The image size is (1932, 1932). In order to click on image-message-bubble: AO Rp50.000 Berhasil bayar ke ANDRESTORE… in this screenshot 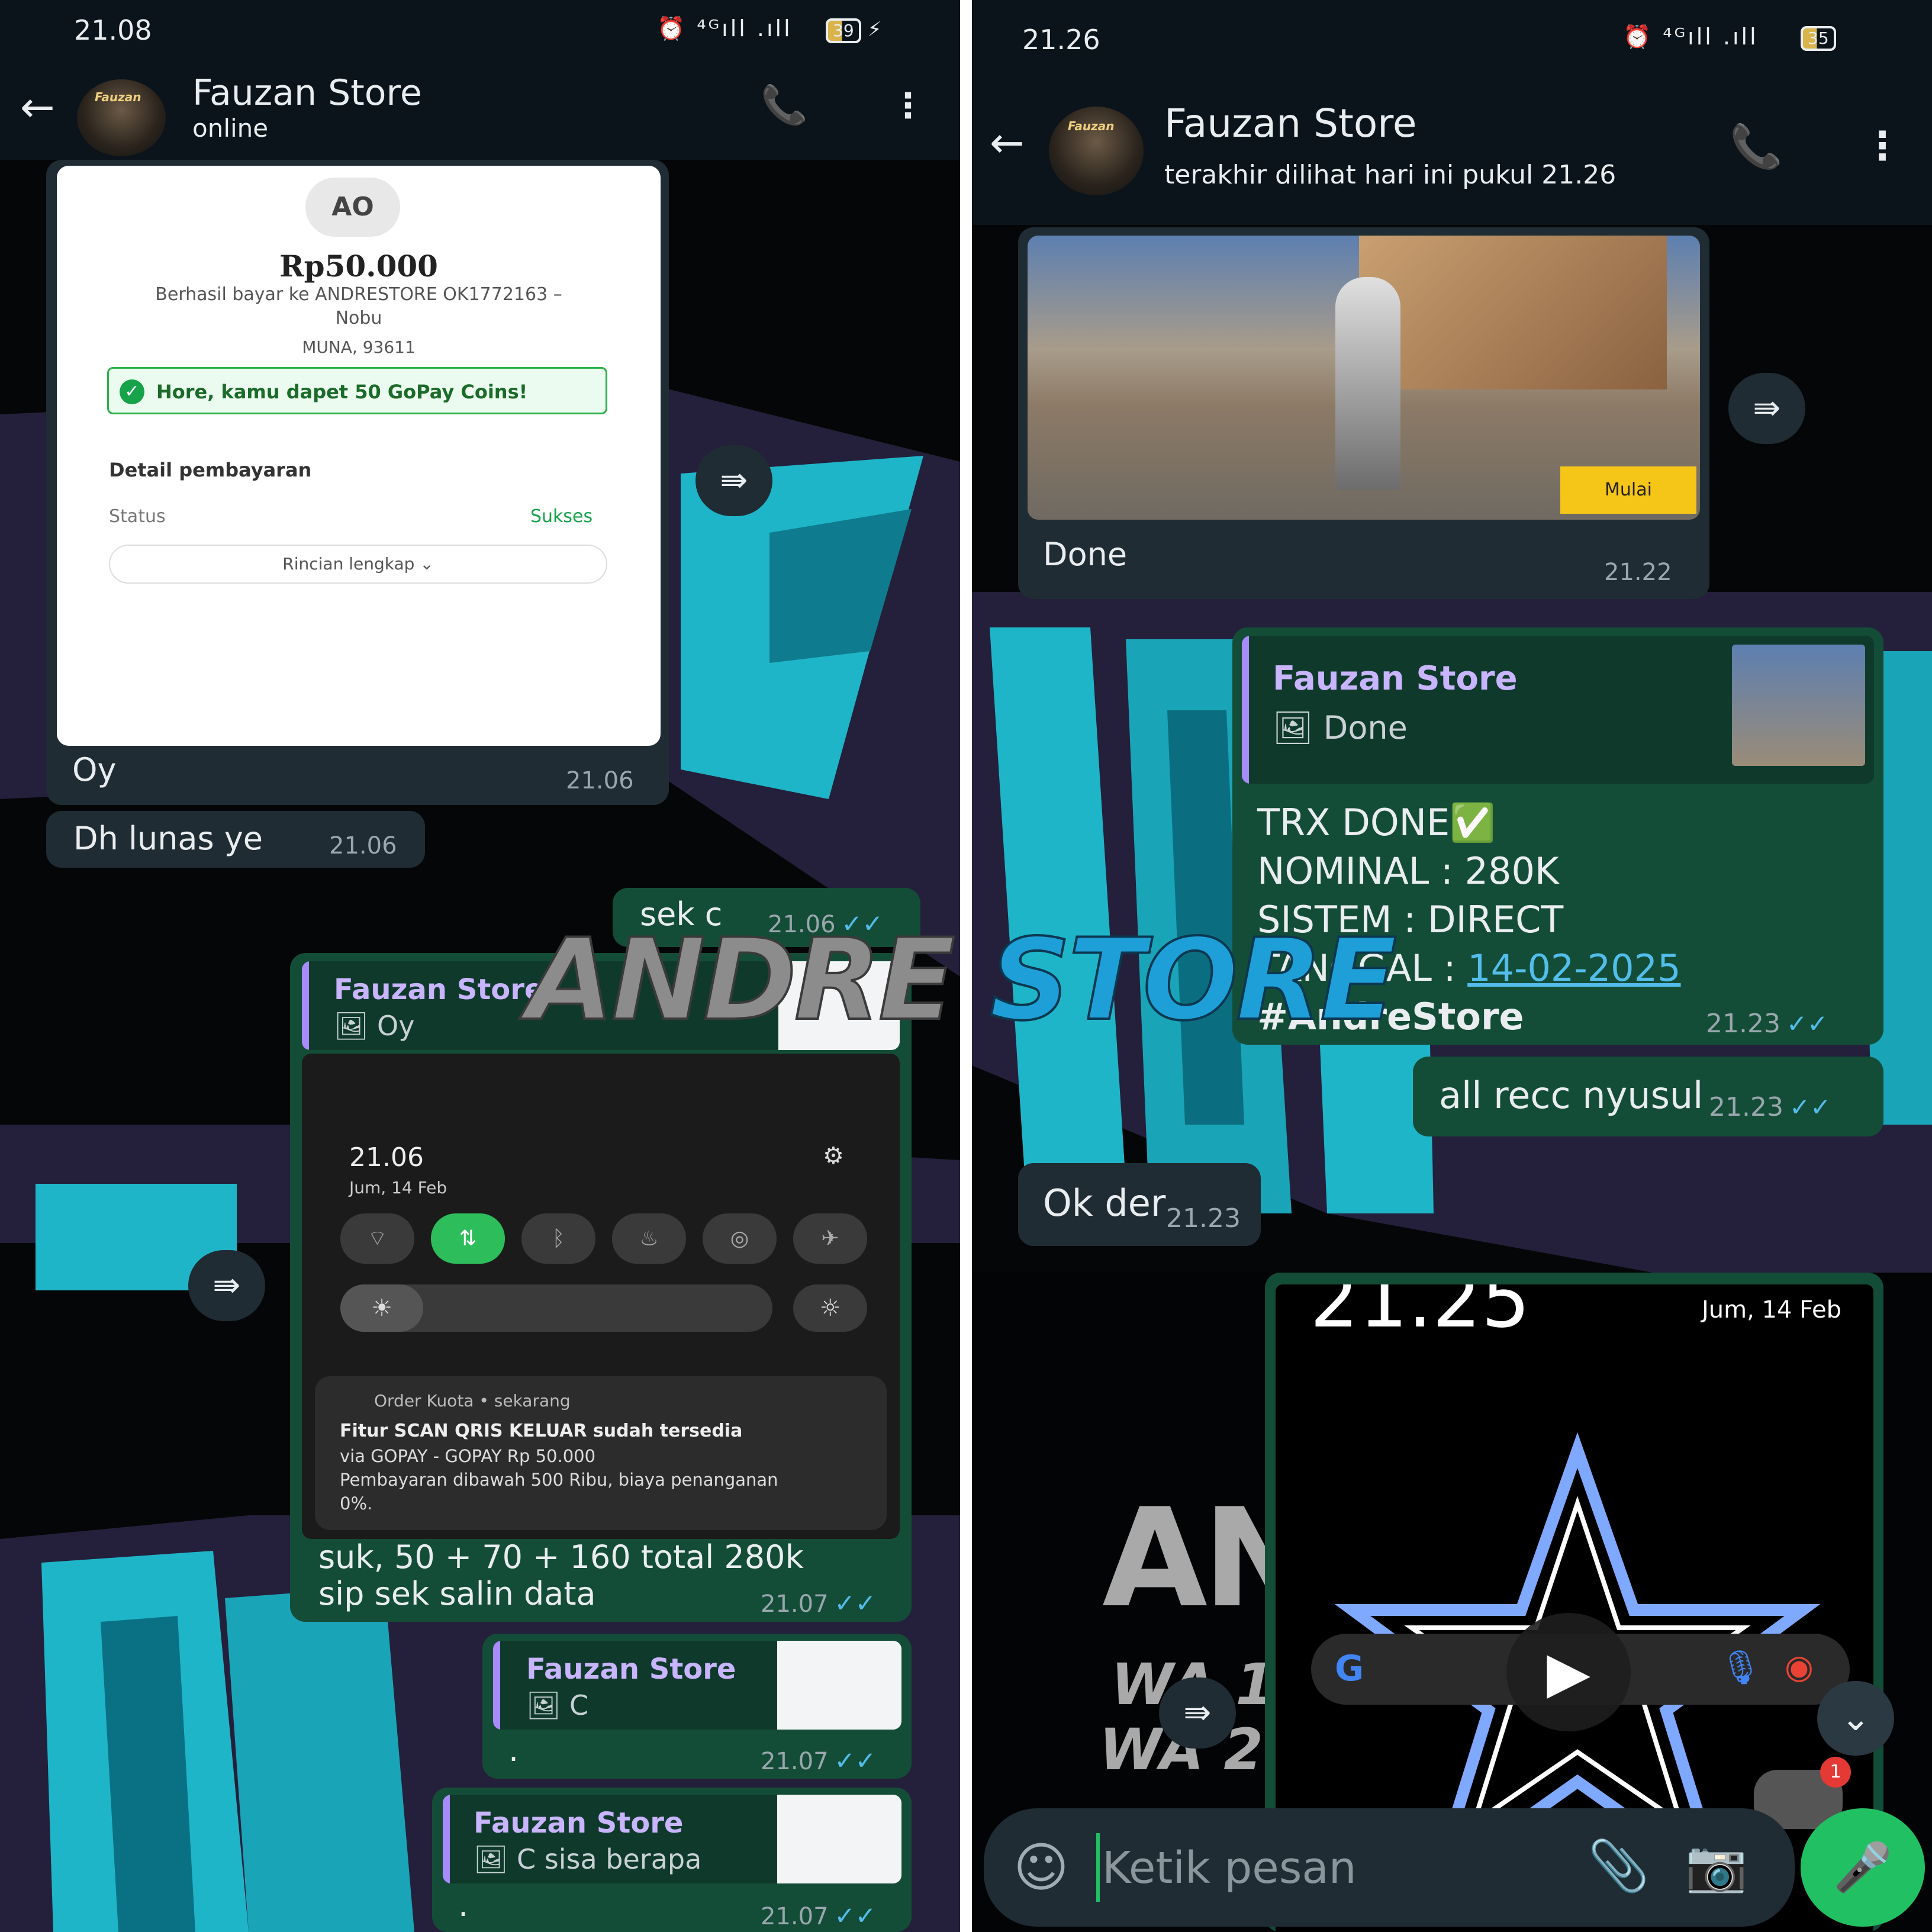, I will do `click(358, 482)`.